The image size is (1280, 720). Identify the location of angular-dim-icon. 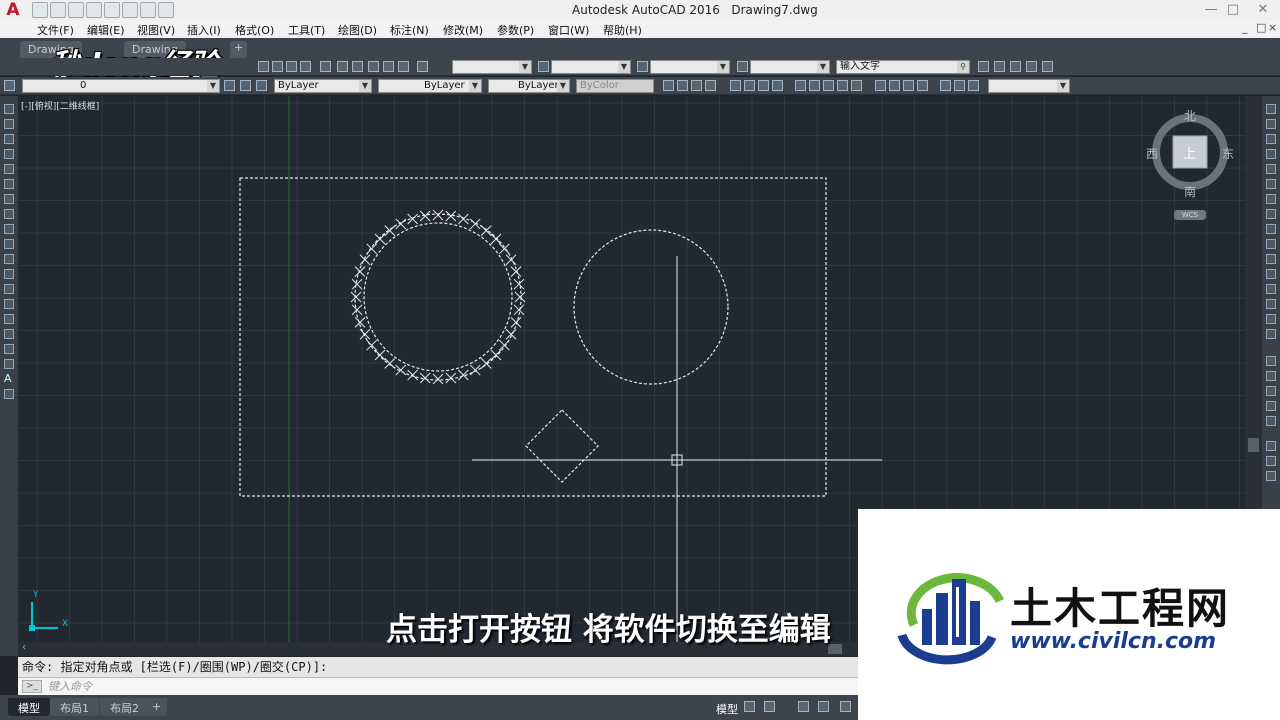
(777, 85).